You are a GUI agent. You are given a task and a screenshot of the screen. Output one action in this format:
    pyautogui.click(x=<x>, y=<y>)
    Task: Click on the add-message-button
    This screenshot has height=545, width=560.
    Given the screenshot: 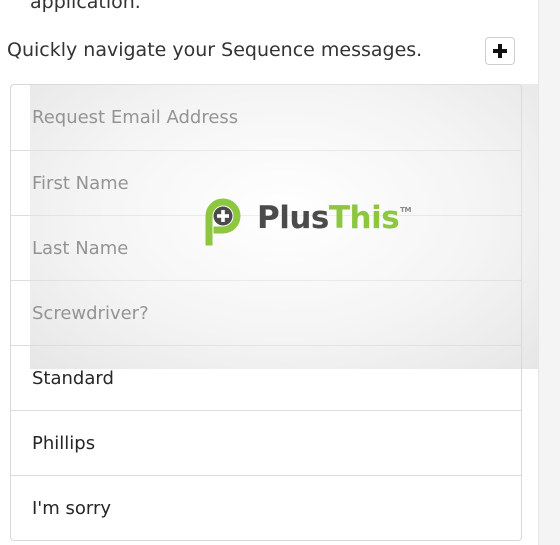 What is the action you would take?
    pyautogui.click(x=500, y=51)
    